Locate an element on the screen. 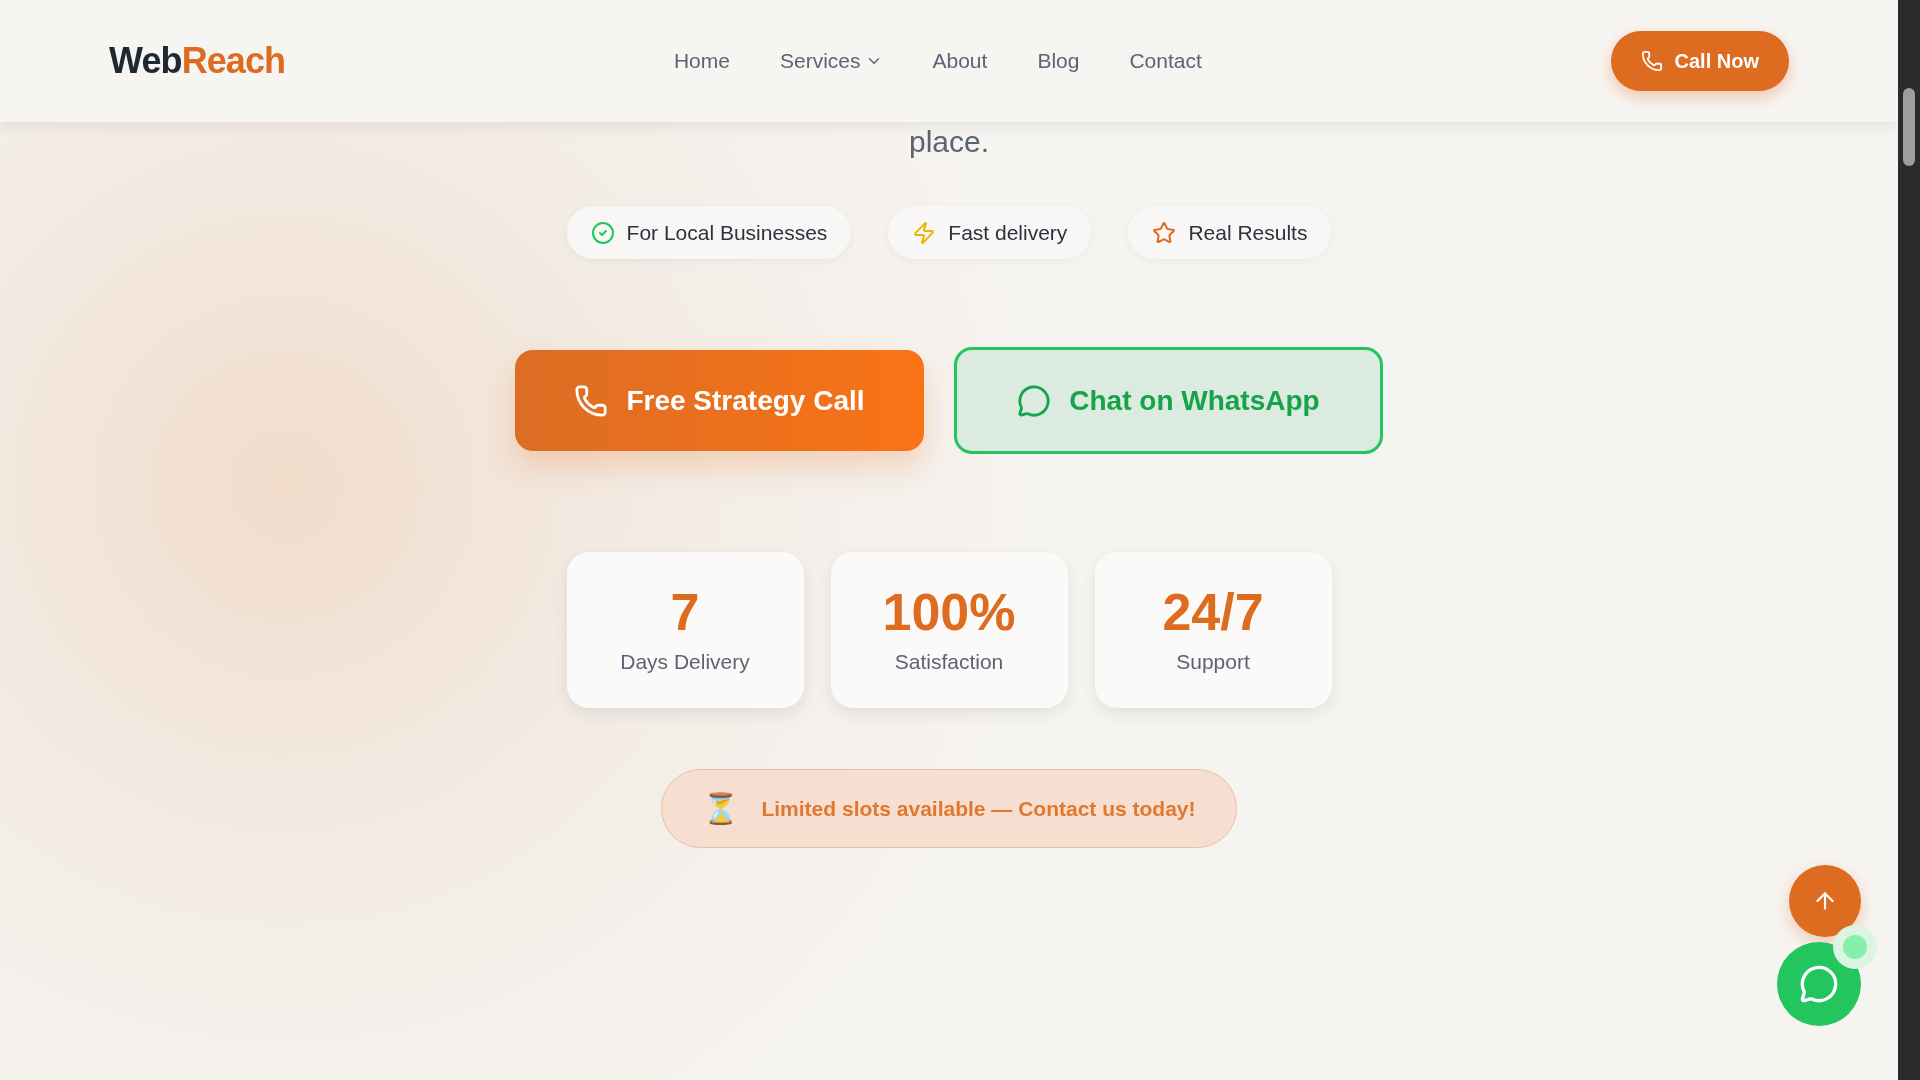 This screenshot has height=1080, width=1920. hourglass-icon: ⏳ is located at coordinates (721, 808).